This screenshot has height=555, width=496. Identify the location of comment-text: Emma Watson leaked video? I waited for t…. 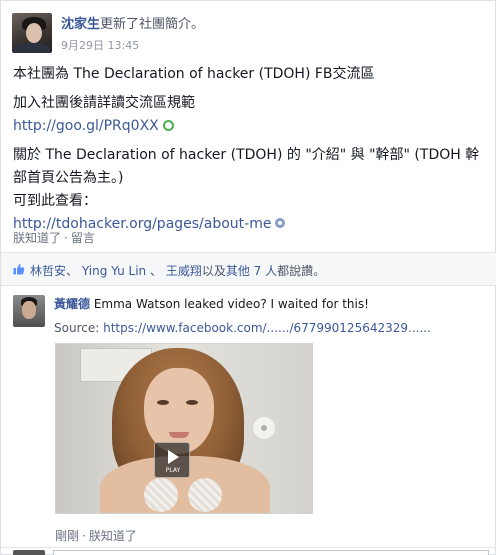
(231, 304).